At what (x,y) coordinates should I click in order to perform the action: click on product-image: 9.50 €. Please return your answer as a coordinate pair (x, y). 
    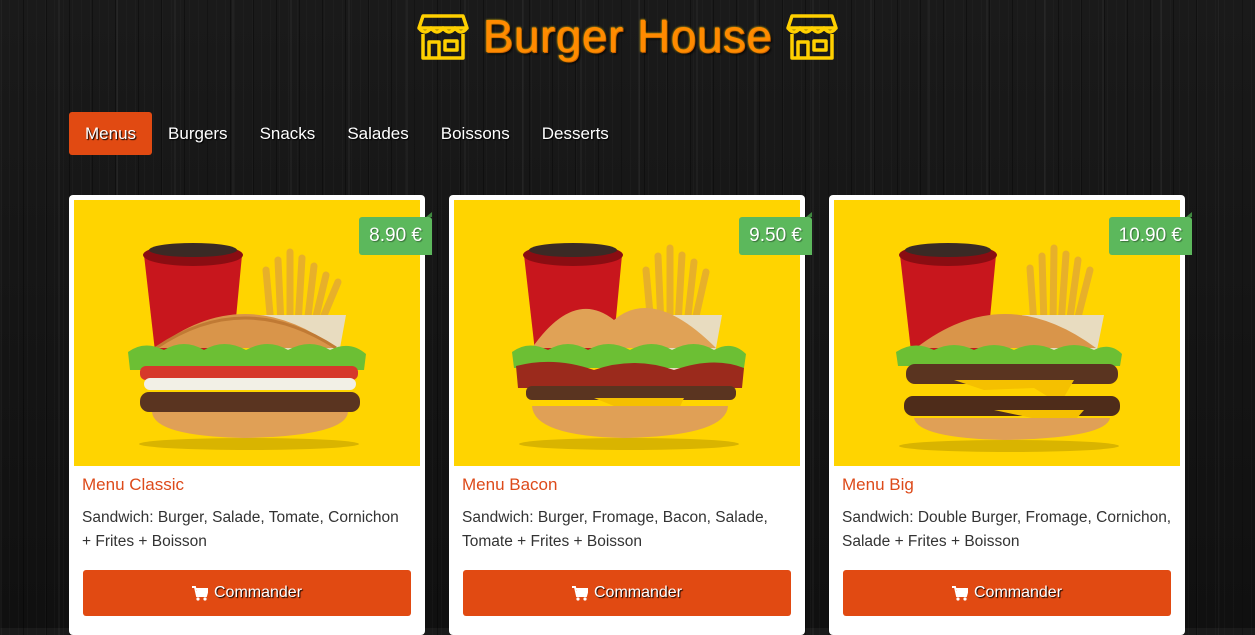
    Looking at the image, I should click on (633, 333).